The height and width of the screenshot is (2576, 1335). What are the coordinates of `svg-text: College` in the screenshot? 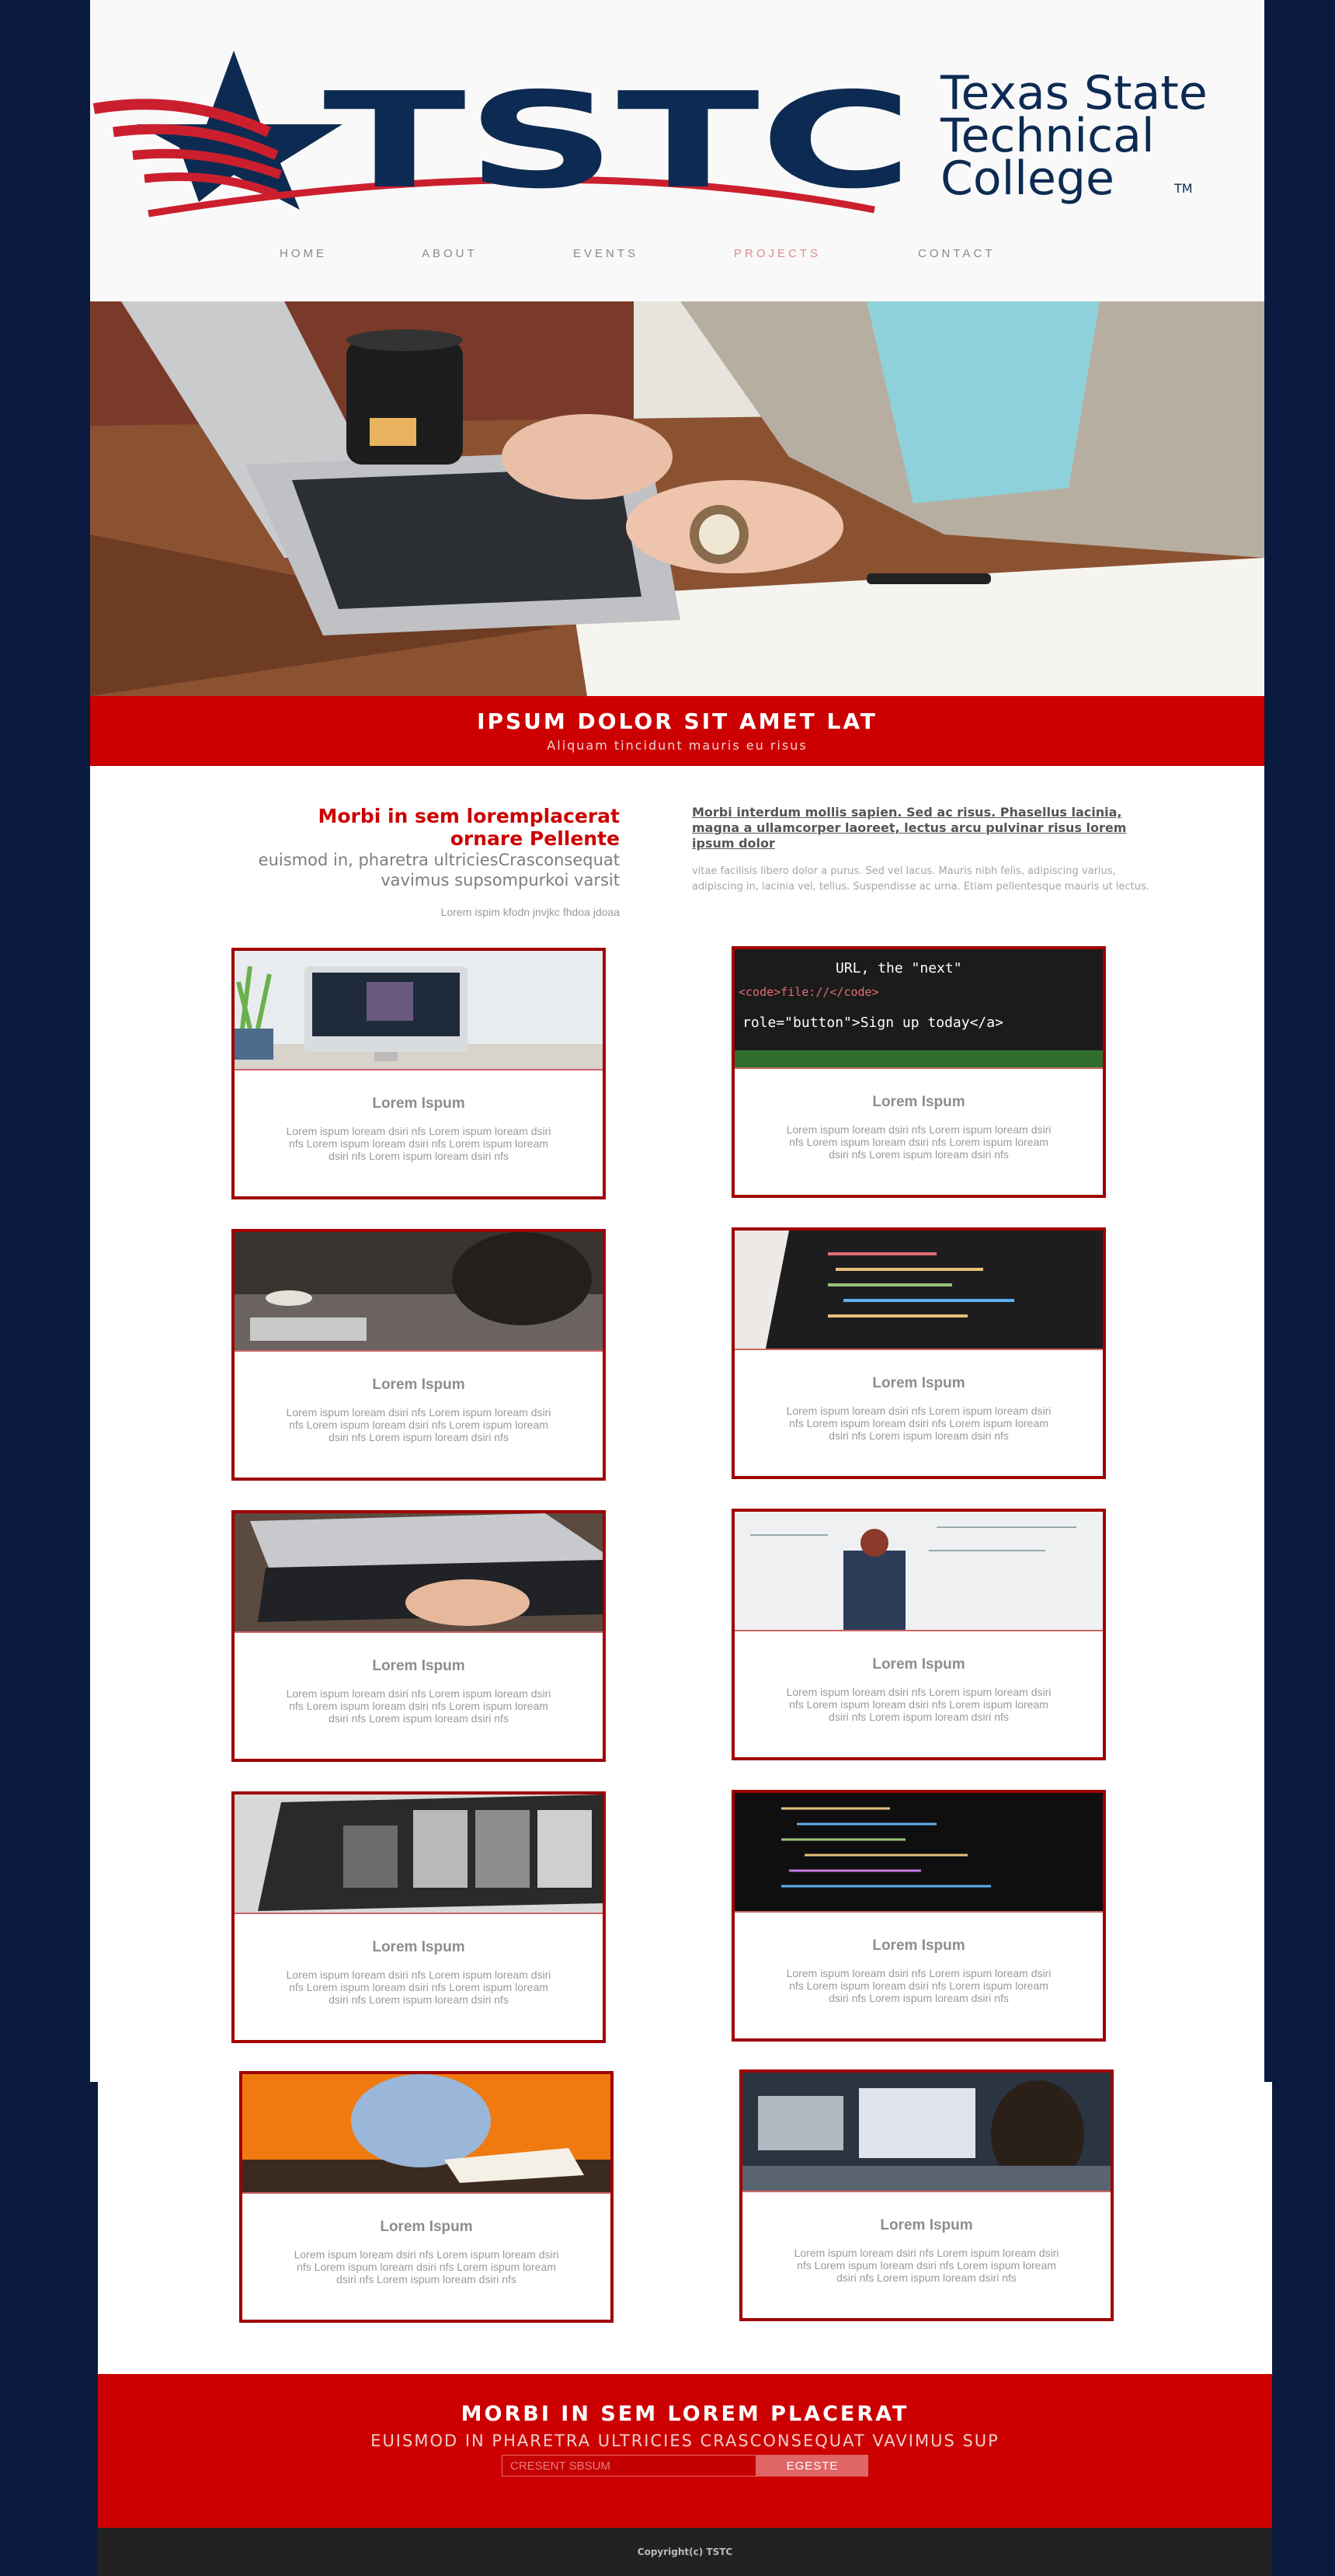 It's located at (1027, 178).